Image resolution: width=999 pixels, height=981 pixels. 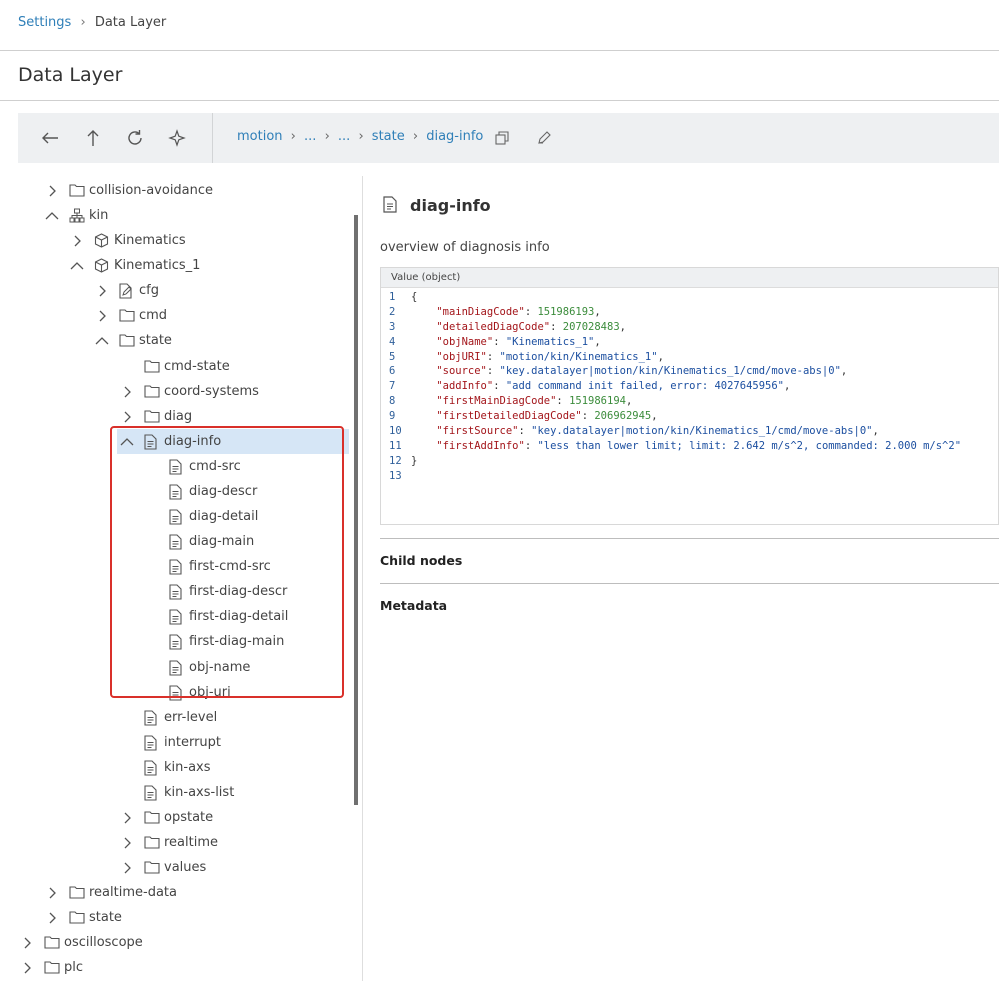 What do you see at coordinates (44, 22) in the screenshot?
I see `breadcrumb-settings-link: Settings` at bounding box center [44, 22].